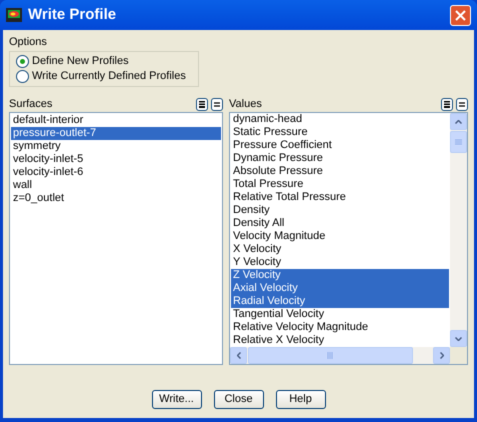  I want to click on list-item: Static Pressure, so click(340, 132).